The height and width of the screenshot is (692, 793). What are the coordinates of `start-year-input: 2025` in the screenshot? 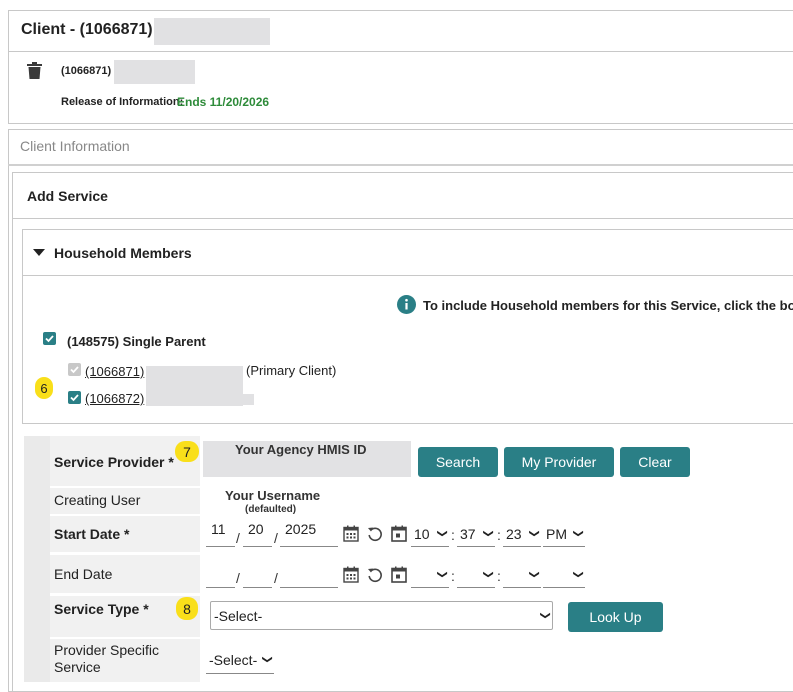 It's located at (309, 534).